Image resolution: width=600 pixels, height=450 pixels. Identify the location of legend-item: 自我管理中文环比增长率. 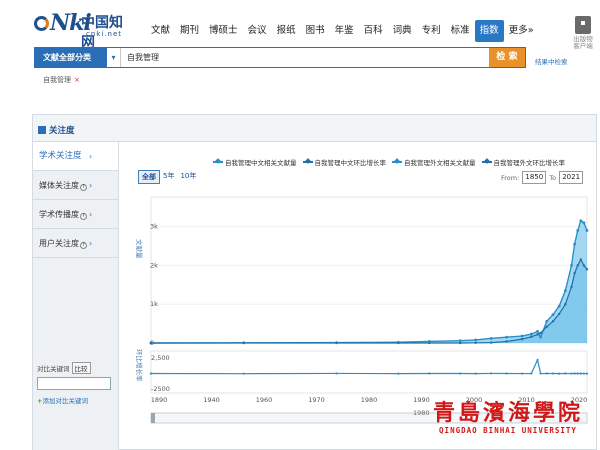
(344, 162).